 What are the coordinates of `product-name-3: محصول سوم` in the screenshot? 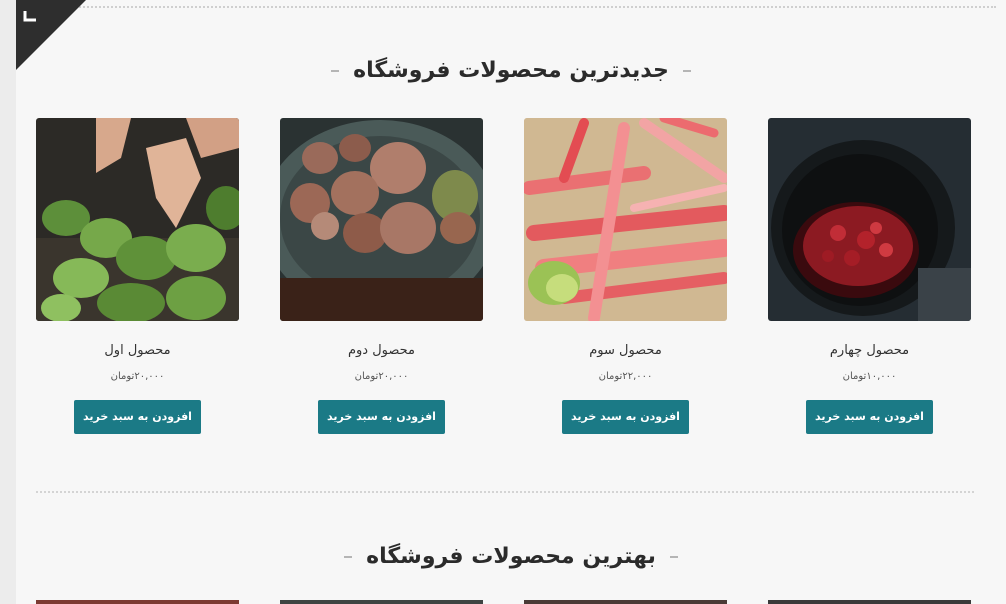 It's located at (625, 350).